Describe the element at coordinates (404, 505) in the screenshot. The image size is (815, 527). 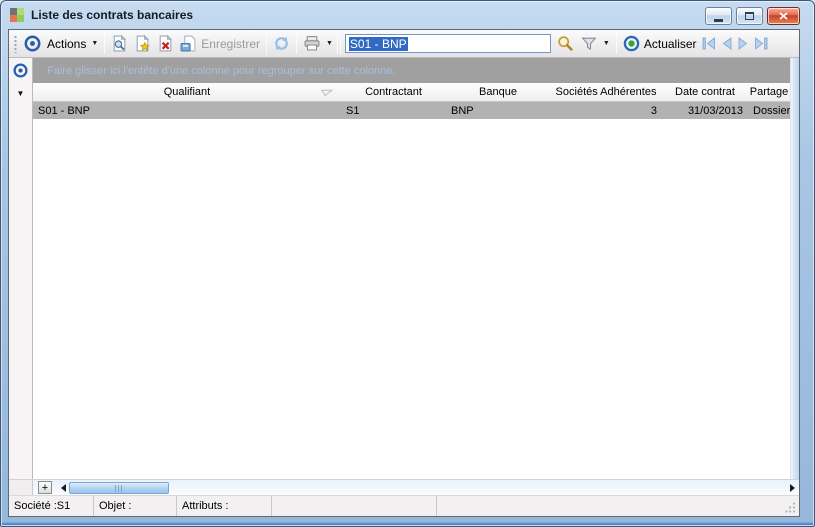
I see `status-bar: Société :S1 Objet : Attributs :` at that location.